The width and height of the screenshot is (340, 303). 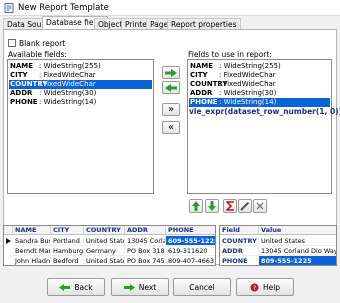 I want to click on report-fields-label: Fields to use in report:, so click(x=230, y=54).